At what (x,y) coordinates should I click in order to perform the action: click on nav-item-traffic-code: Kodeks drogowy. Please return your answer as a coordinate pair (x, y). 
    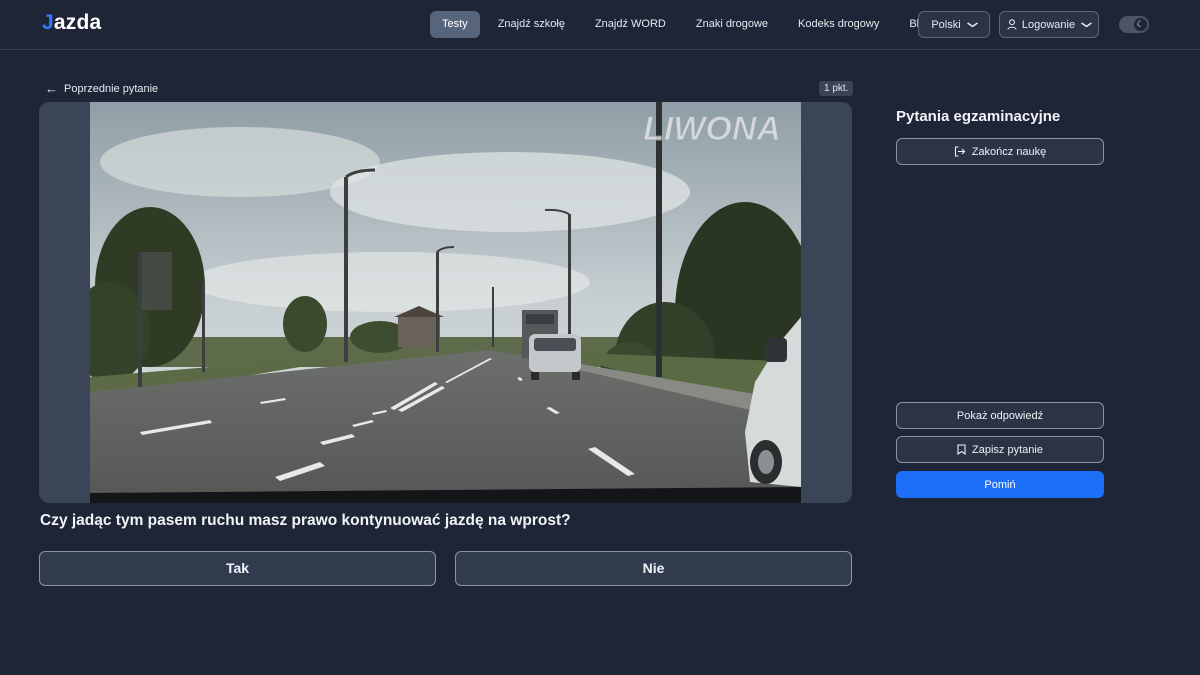
    Looking at the image, I should click on (838, 24).